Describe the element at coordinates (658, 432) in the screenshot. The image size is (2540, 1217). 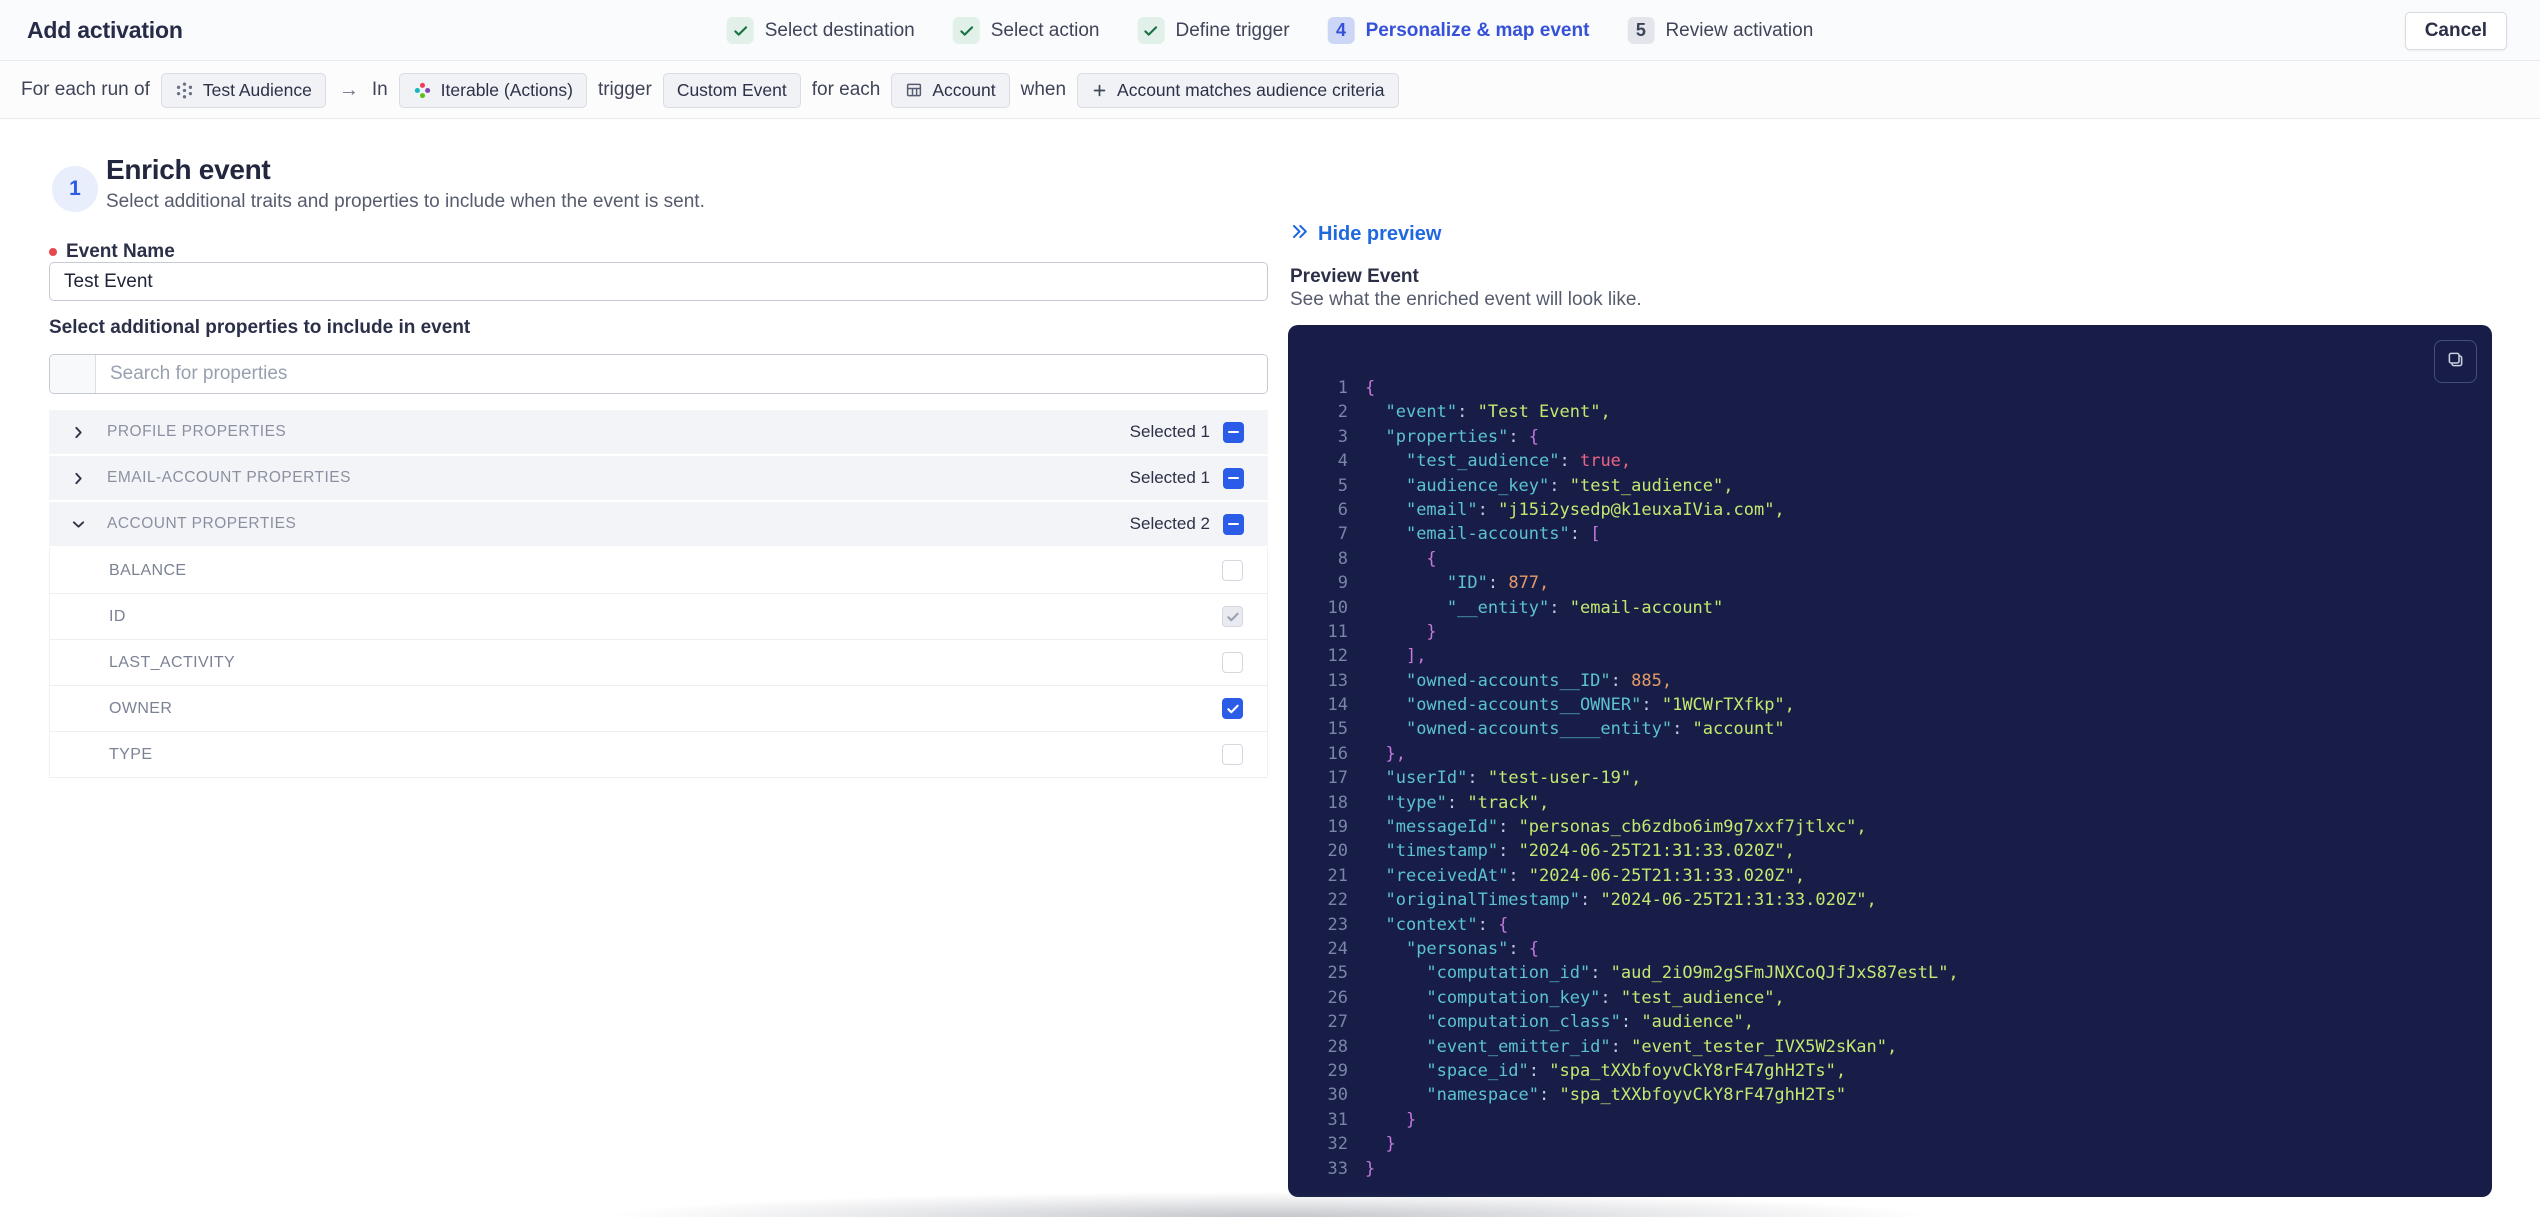
I see `group-header-profile-properties: PROFILE PROPERTIES Selected 1` at that location.